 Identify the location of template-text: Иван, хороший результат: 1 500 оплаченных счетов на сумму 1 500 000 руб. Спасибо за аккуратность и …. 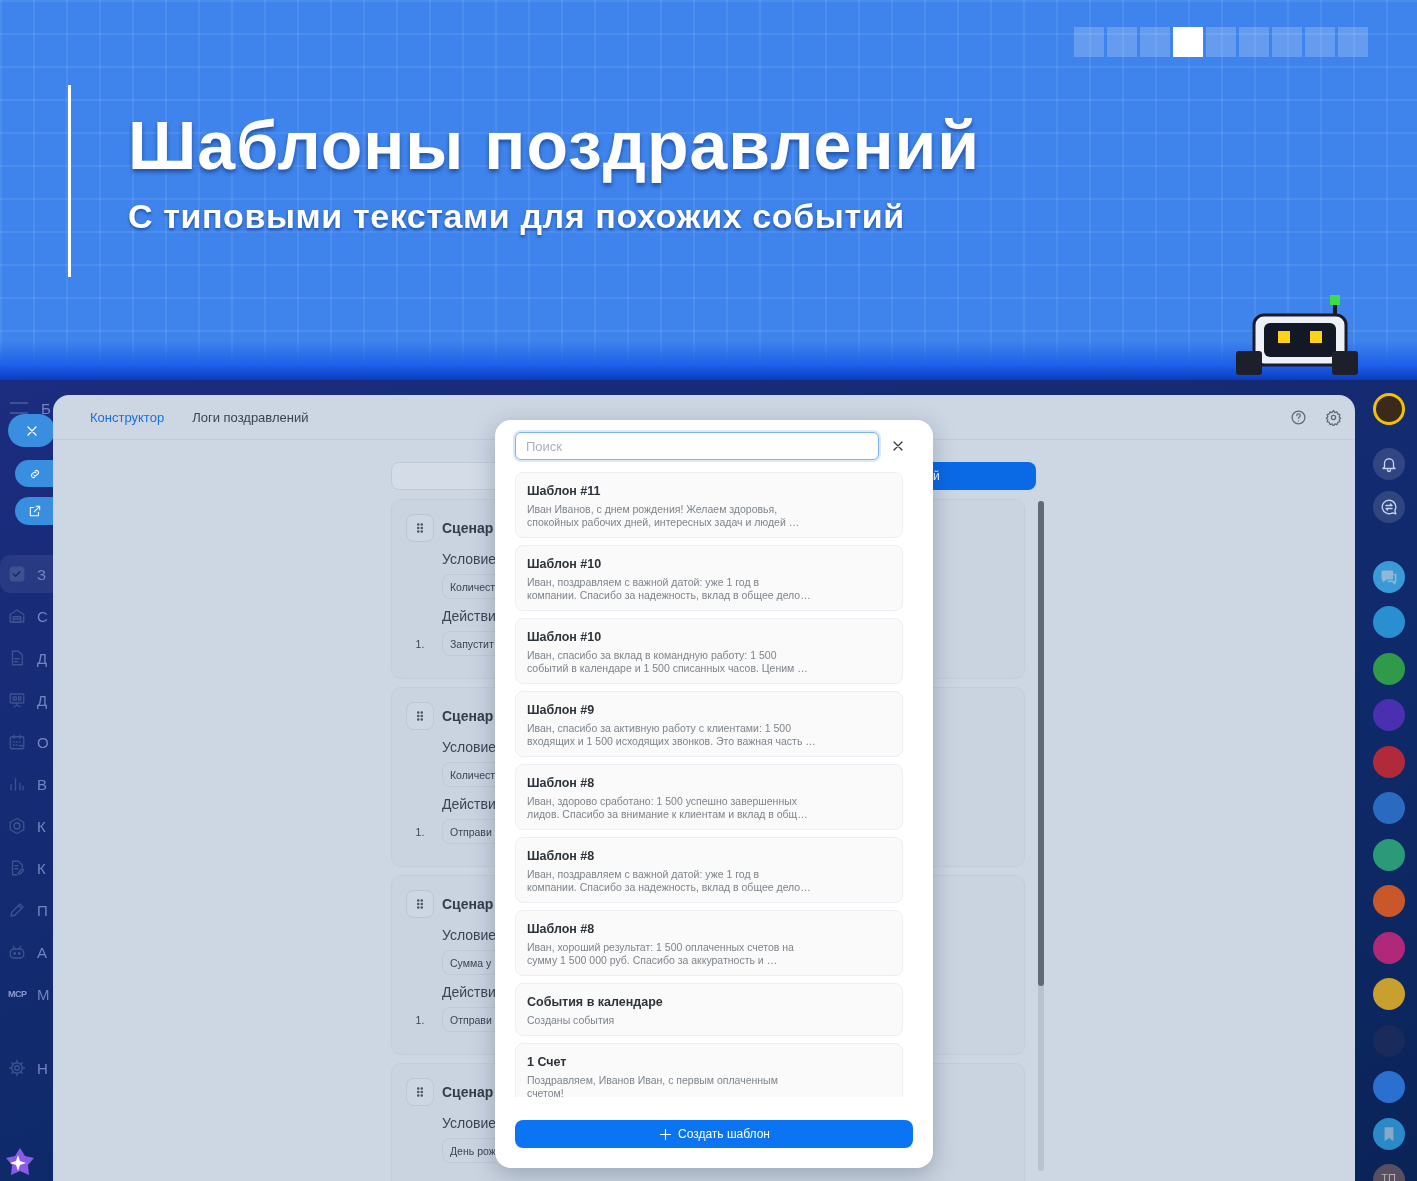
(661, 954).